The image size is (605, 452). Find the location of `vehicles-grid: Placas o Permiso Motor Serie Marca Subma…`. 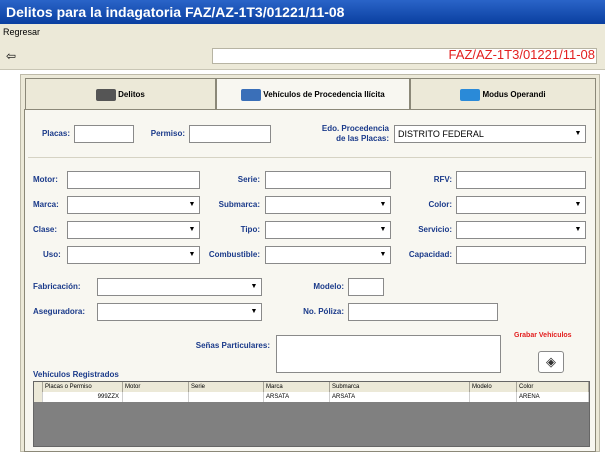

vehicles-grid: Placas o Permiso Motor Serie Marca Subma… is located at coordinates (311, 414).